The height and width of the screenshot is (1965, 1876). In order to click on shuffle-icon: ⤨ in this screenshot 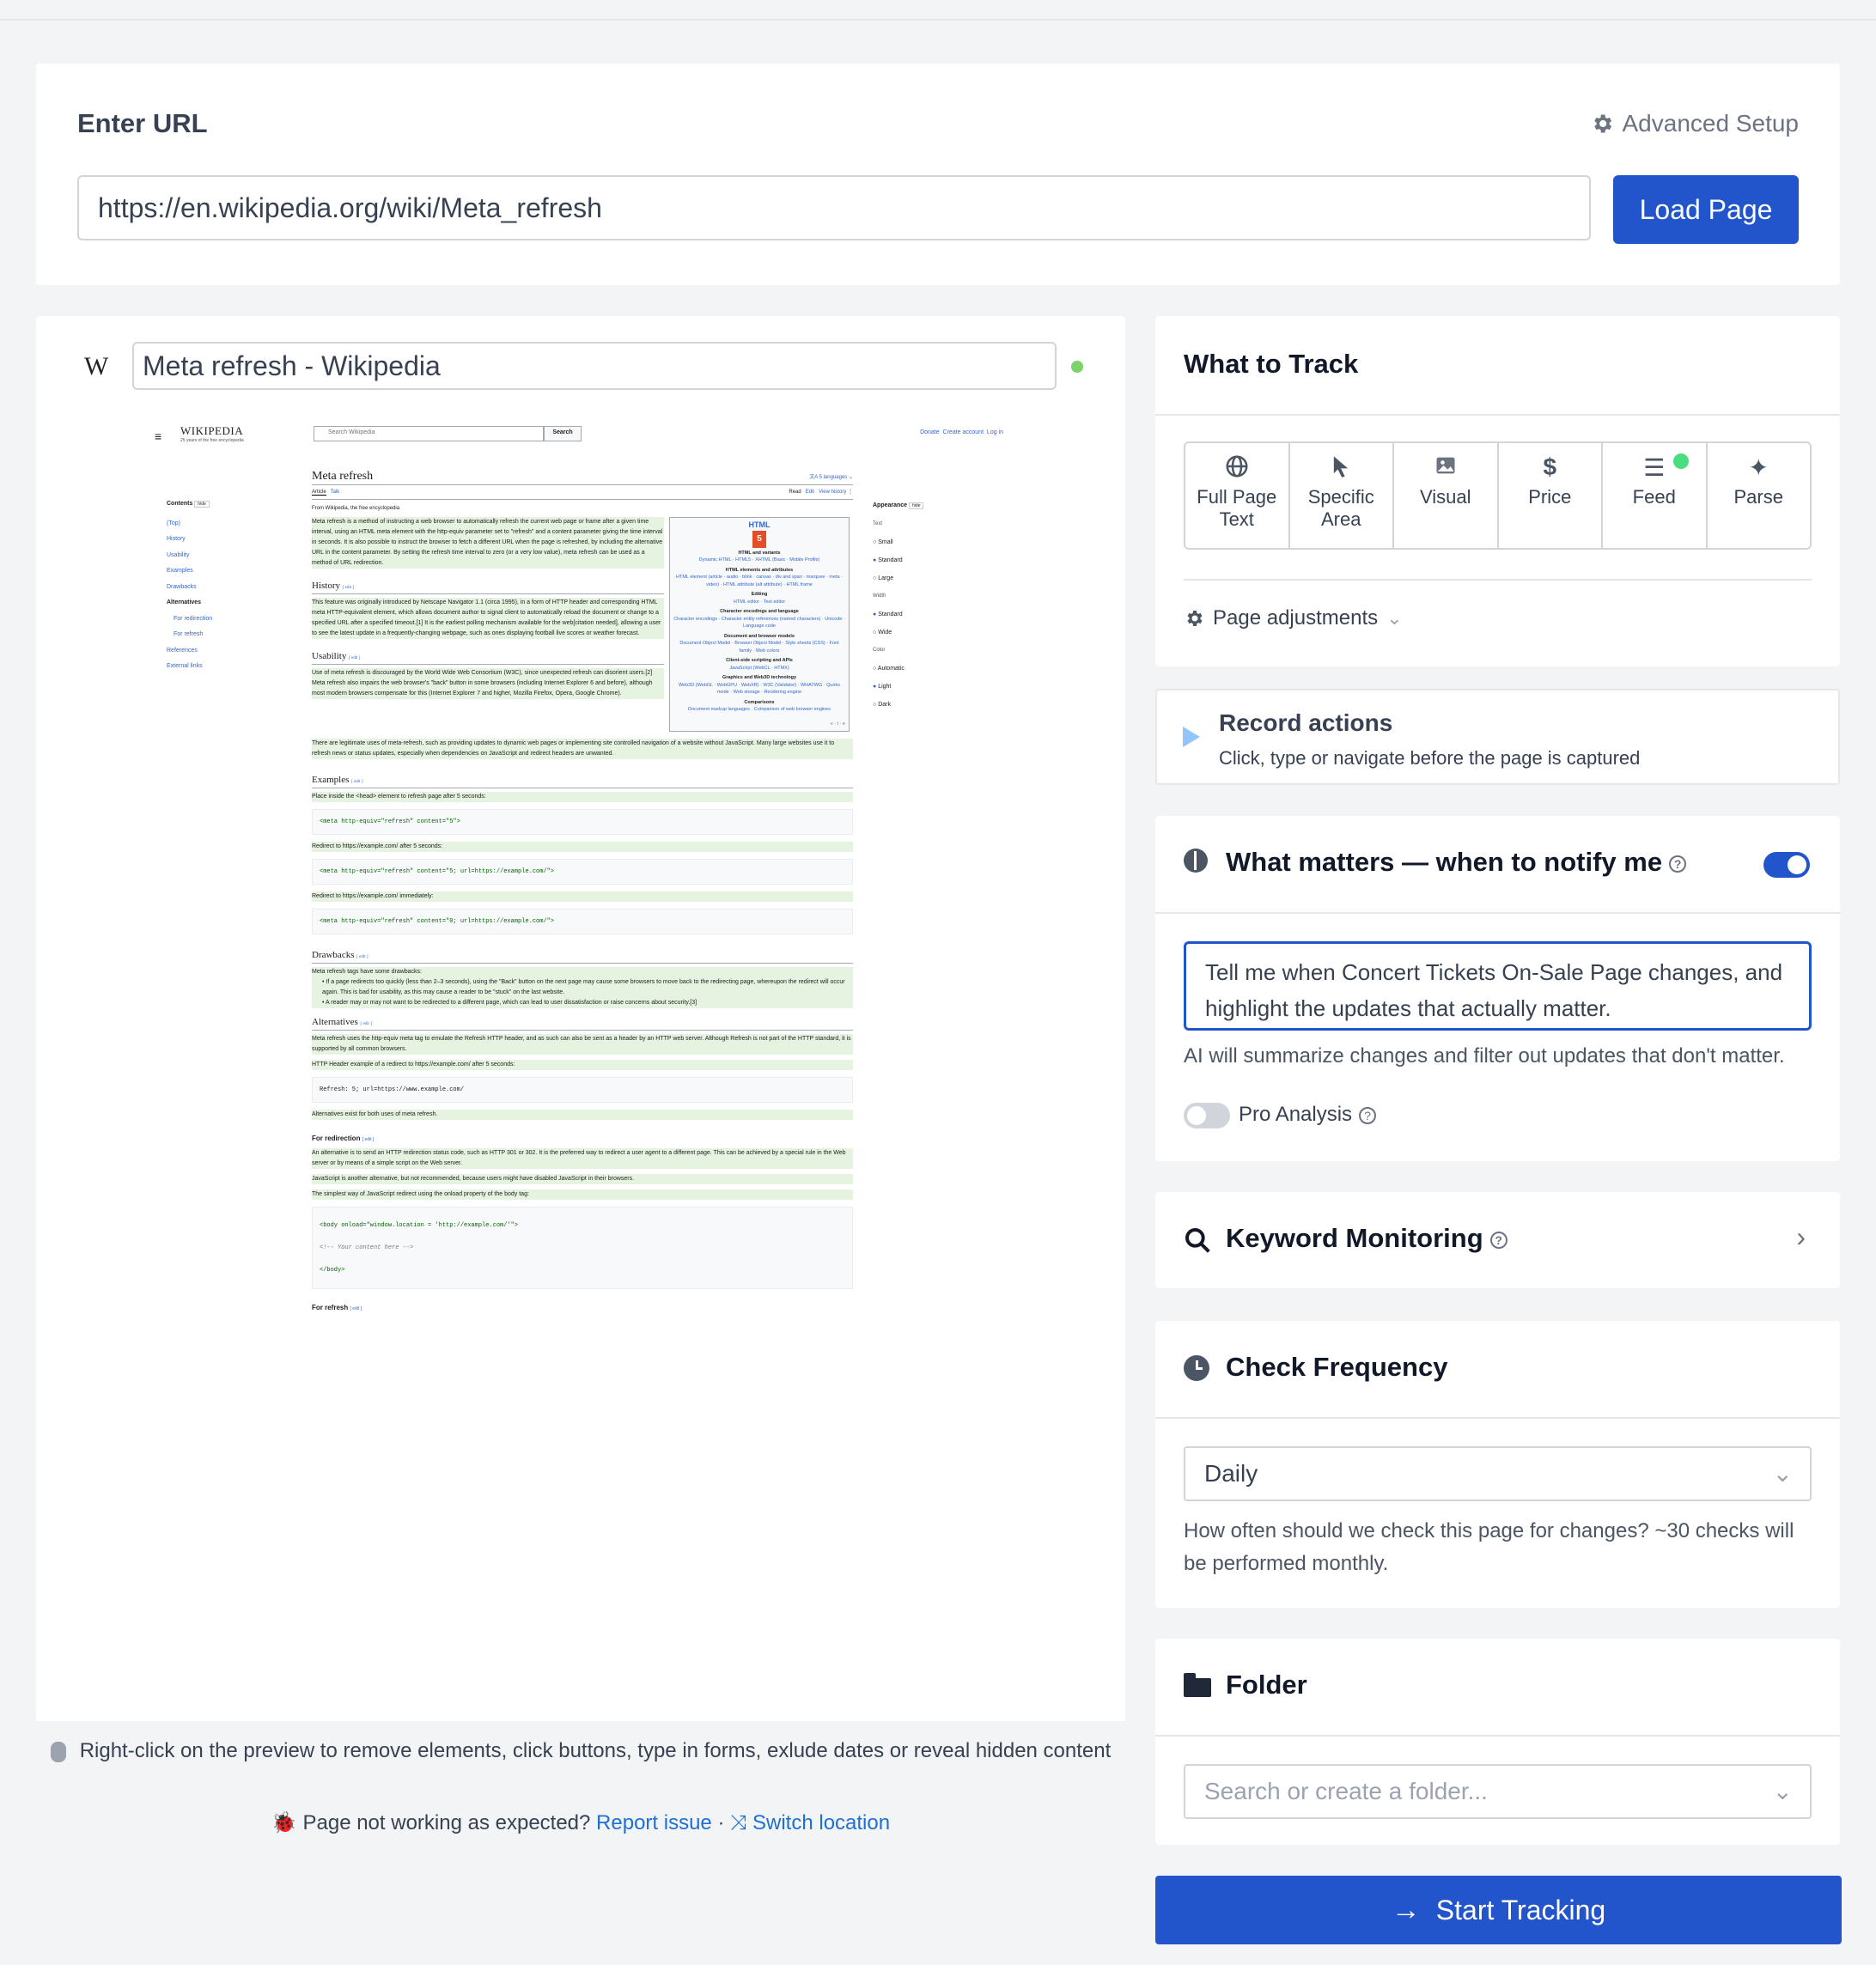, I will do `click(738, 1823)`.